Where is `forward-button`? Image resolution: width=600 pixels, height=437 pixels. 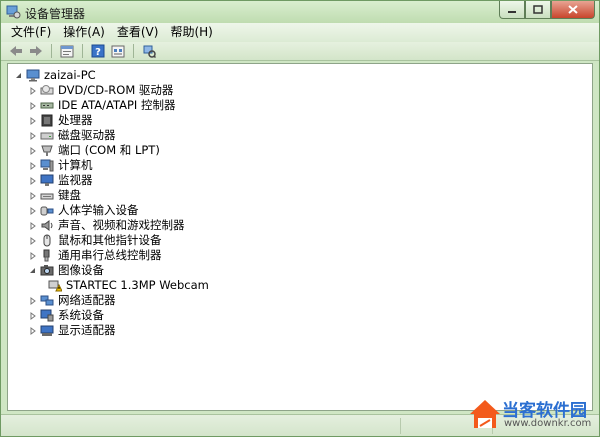
forward-button is located at coordinates (36, 51).